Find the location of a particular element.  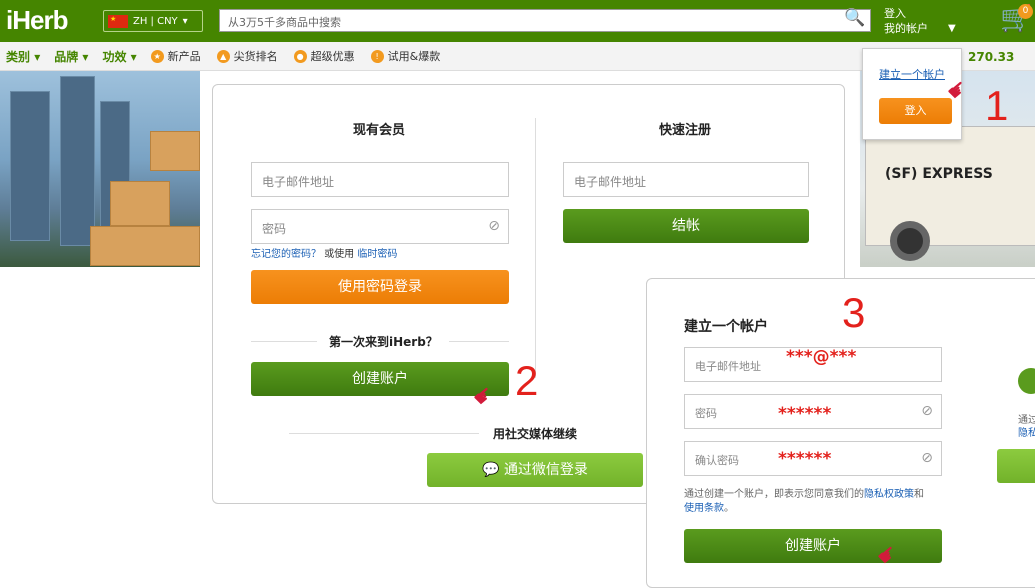

dropdown-create-account-link: 建立一个帐户 is located at coordinates (912, 74).